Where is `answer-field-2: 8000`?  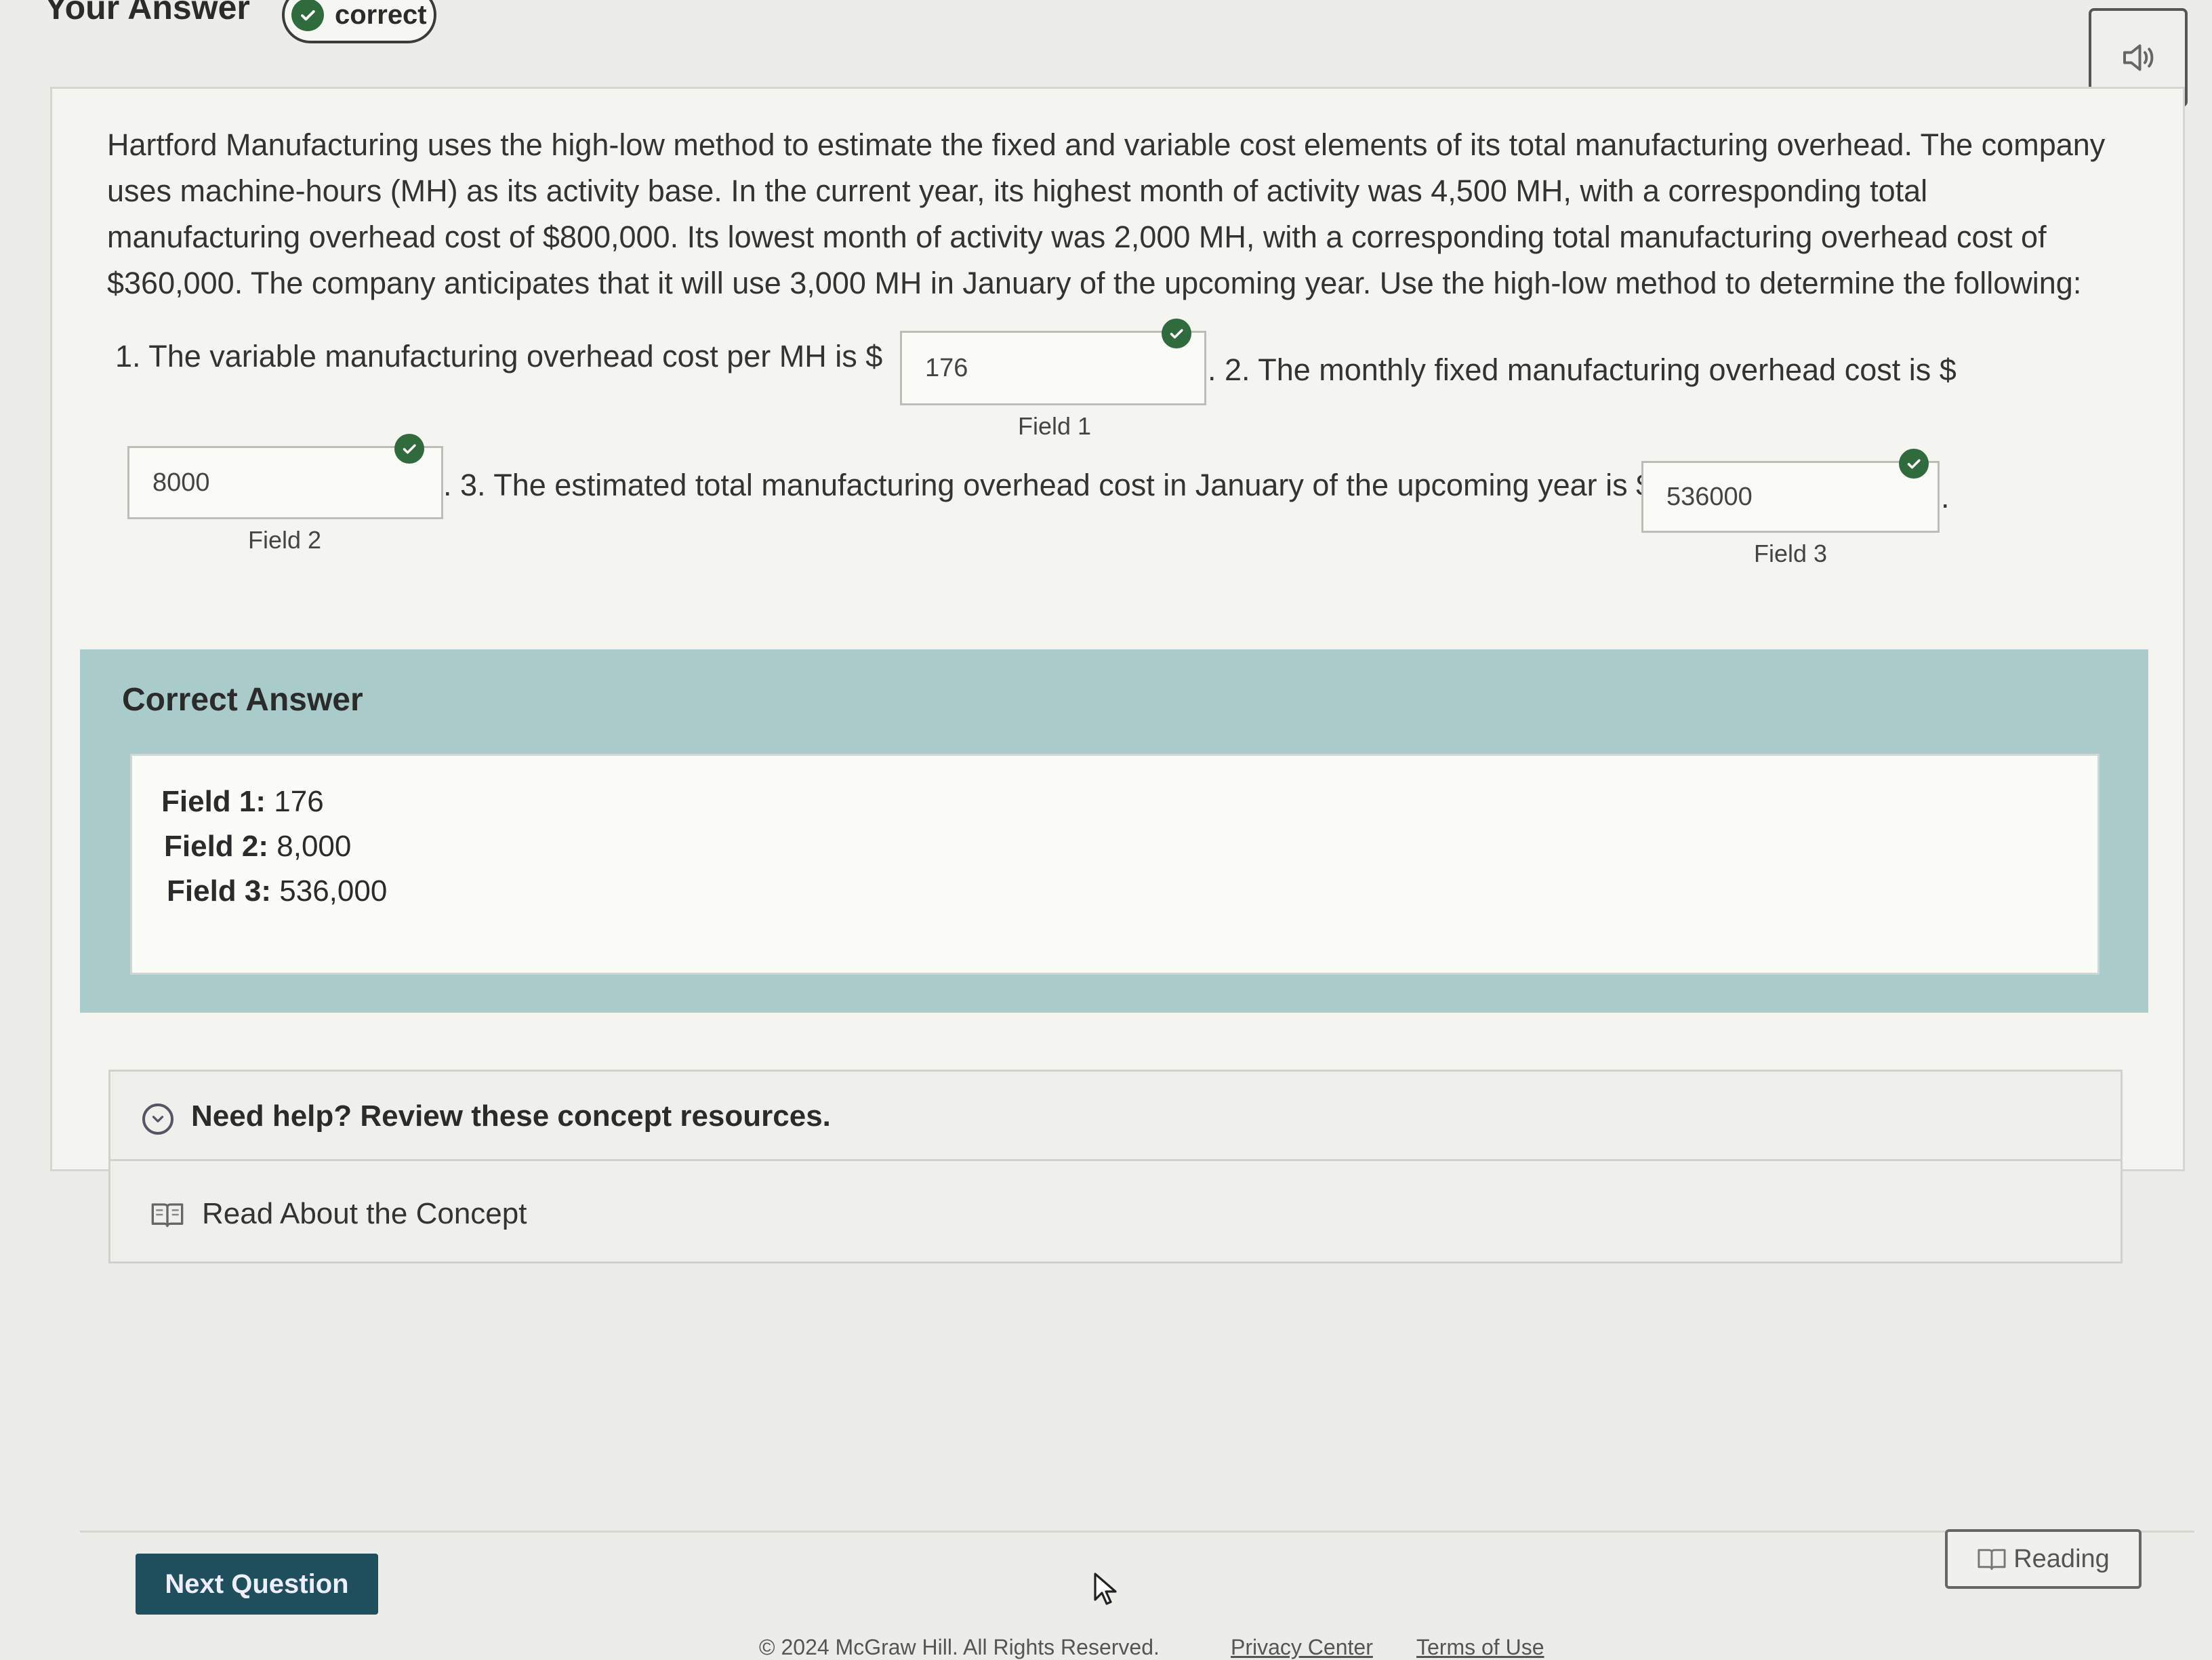
answer-field-2: 8000 is located at coordinates (285, 482).